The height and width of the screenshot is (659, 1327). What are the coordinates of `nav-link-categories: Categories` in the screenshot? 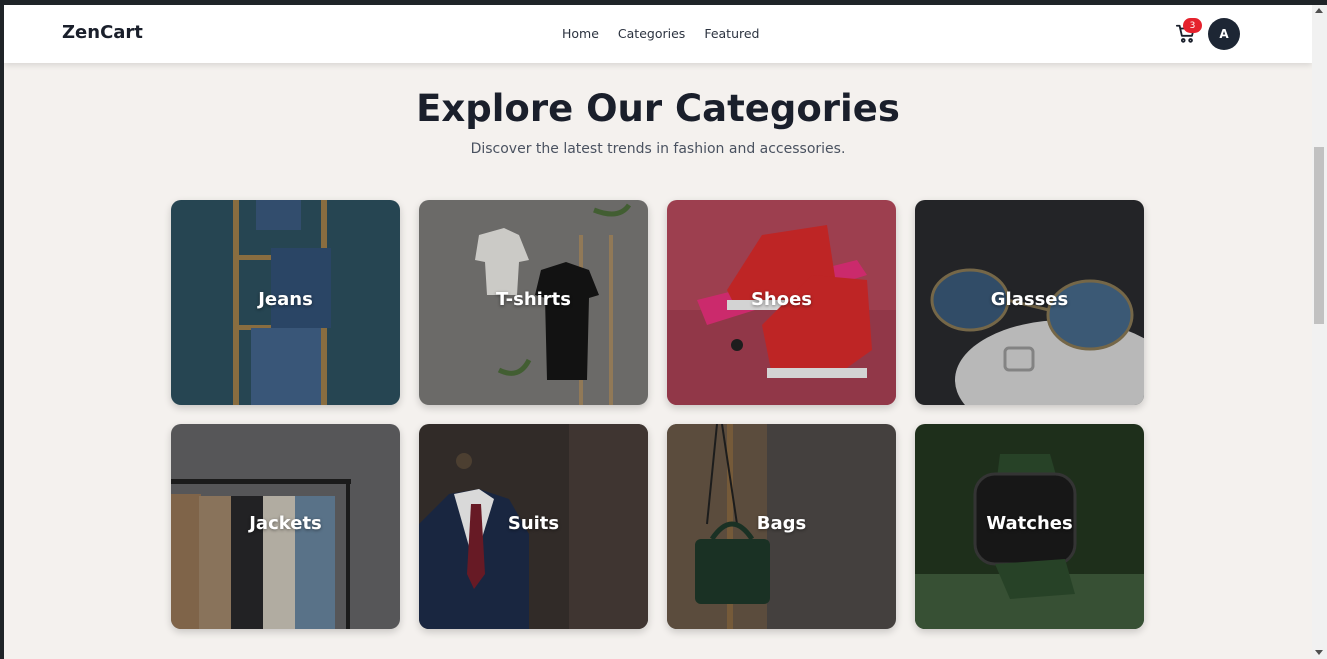 It's located at (651, 33).